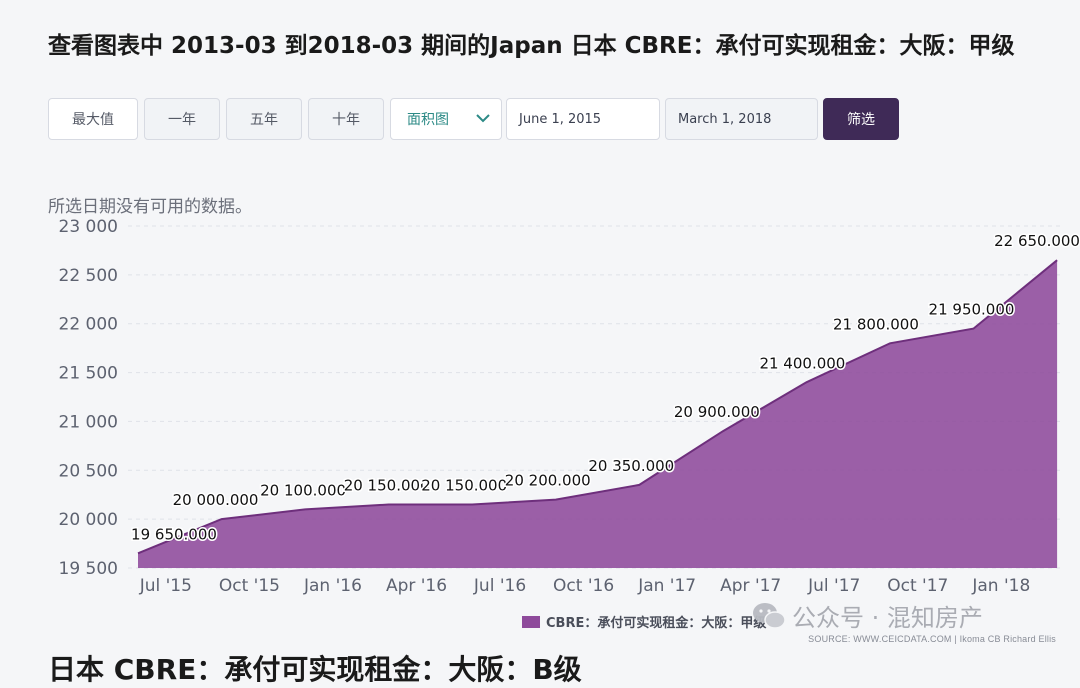  Describe the element at coordinates (174, 534) in the screenshot. I see `data-label: 19 650.000` at that location.